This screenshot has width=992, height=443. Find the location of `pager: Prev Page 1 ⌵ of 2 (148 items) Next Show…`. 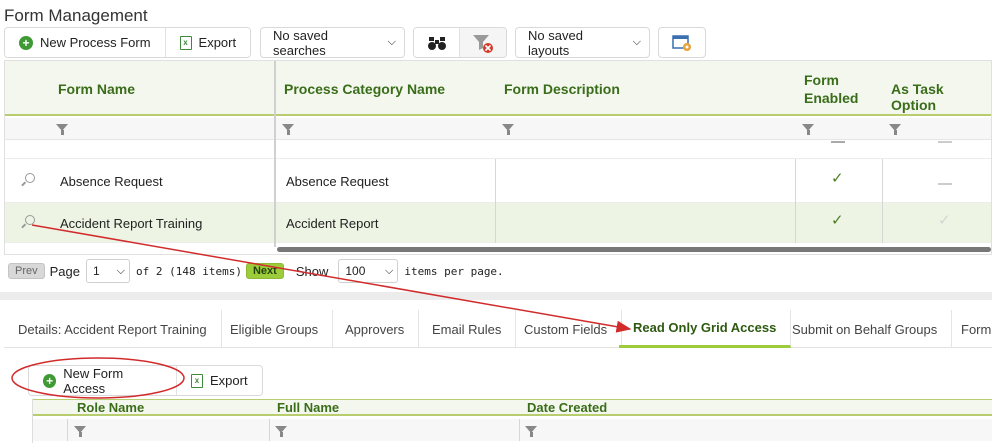

pager: Prev Page 1 ⌵ of 2 (148 items) Next Show… is located at coordinates (498, 271).